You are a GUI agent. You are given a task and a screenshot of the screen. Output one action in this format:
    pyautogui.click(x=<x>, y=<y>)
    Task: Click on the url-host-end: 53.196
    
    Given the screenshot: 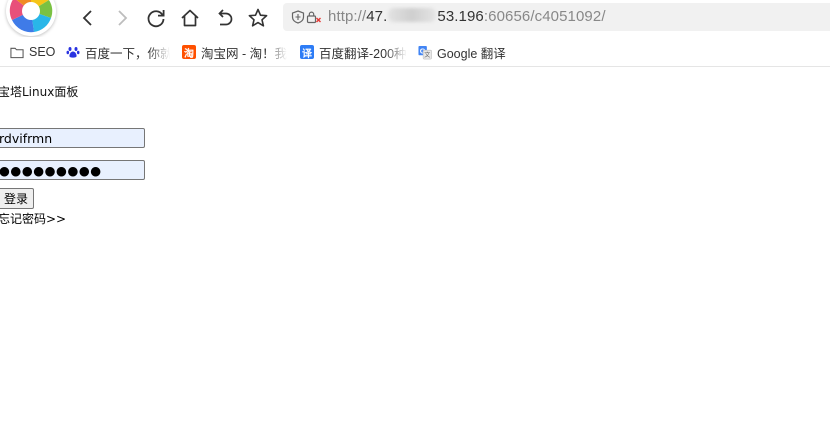 What is the action you would take?
    pyautogui.click(x=460, y=16)
    